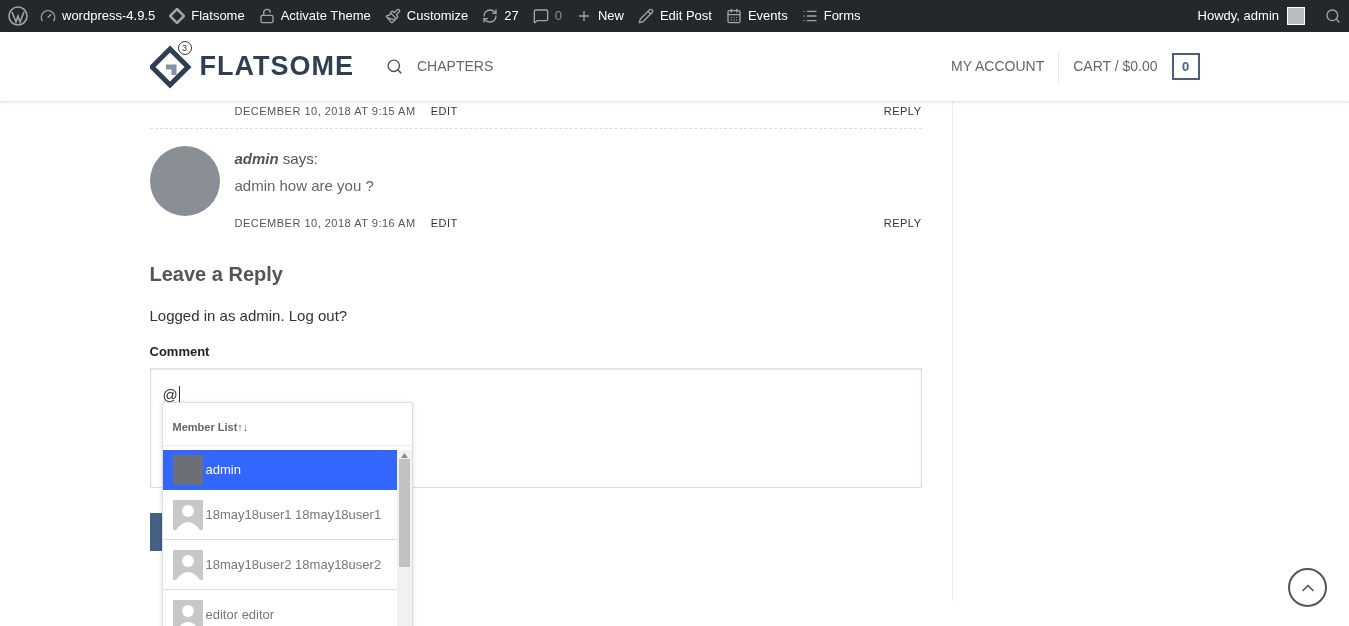 The image size is (1349, 626). What do you see at coordinates (48, 16) in the screenshot?
I see `dashboard-icon` at bounding box center [48, 16].